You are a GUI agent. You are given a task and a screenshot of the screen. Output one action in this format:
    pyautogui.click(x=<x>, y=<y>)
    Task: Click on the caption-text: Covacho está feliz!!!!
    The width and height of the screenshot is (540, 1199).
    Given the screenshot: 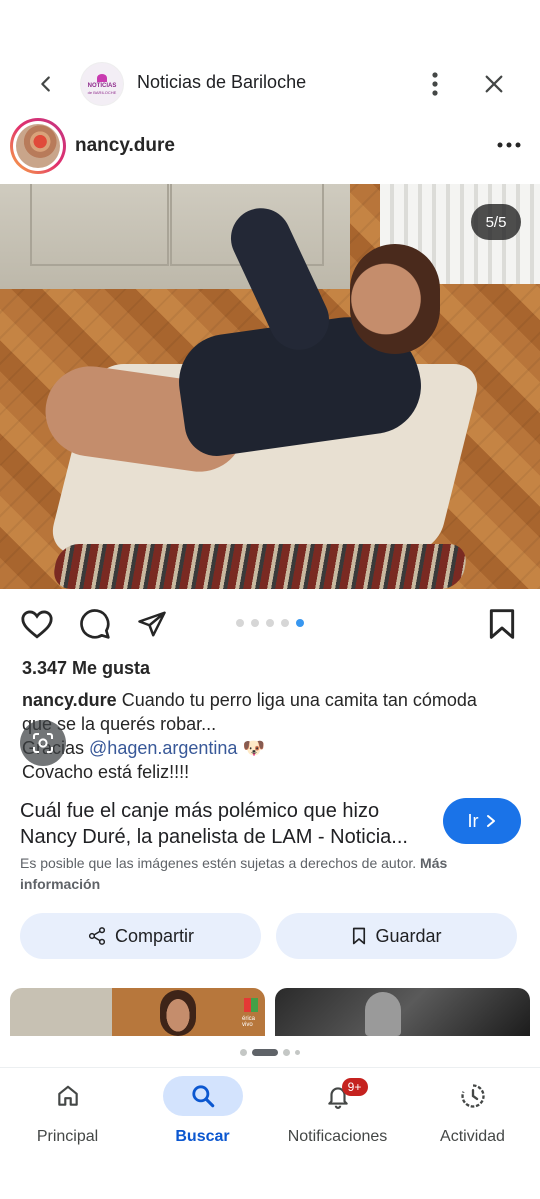 What is the action you would take?
    pyautogui.click(x=106, y=772)
    